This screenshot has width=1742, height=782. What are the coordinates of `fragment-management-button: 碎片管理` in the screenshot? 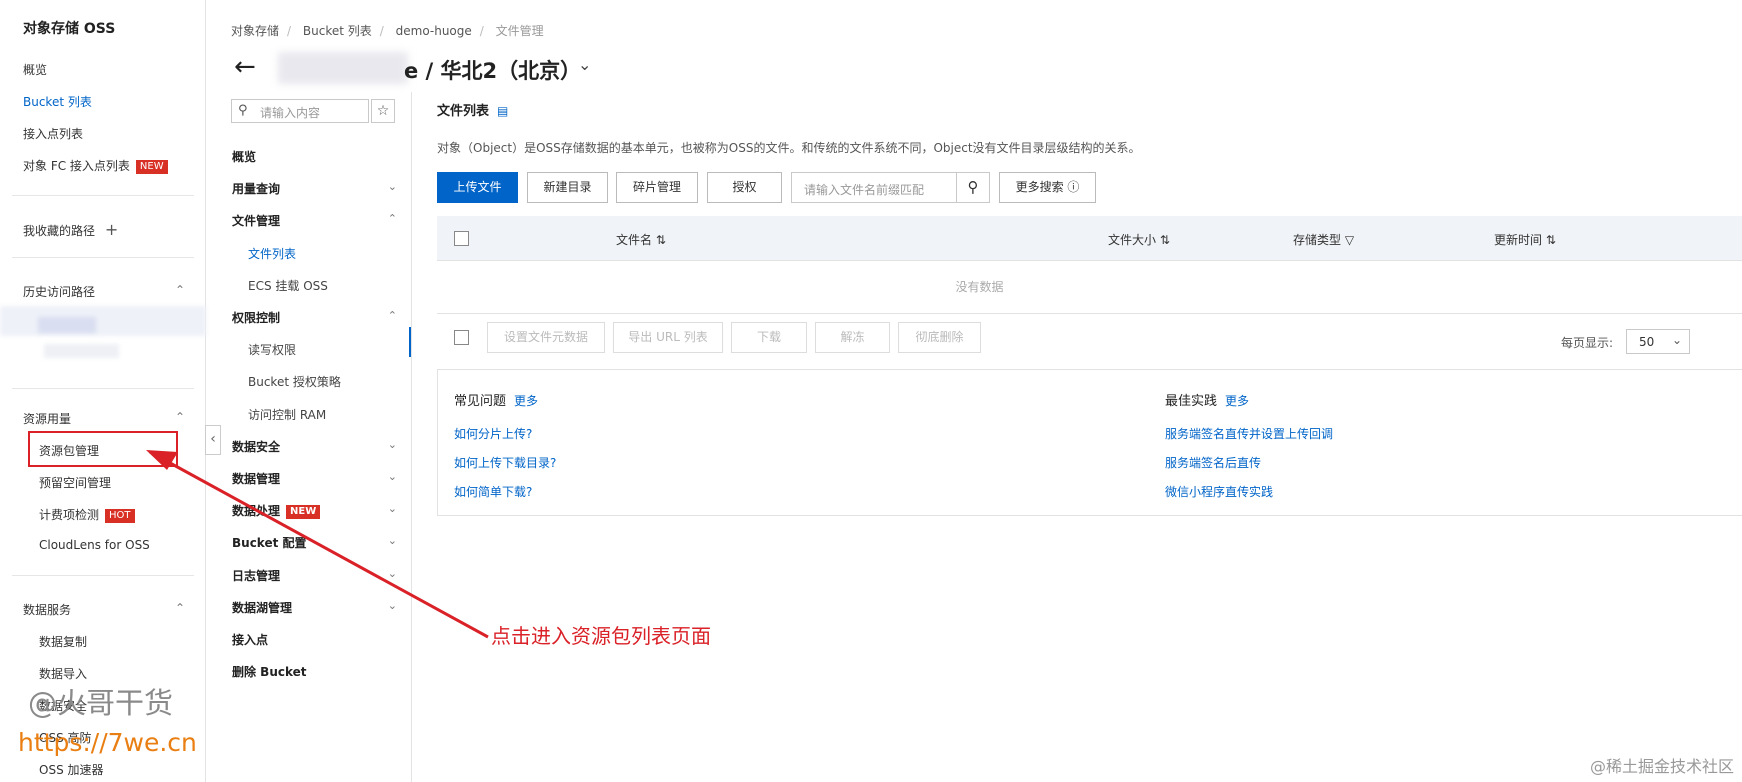 It's located at (657, 187).